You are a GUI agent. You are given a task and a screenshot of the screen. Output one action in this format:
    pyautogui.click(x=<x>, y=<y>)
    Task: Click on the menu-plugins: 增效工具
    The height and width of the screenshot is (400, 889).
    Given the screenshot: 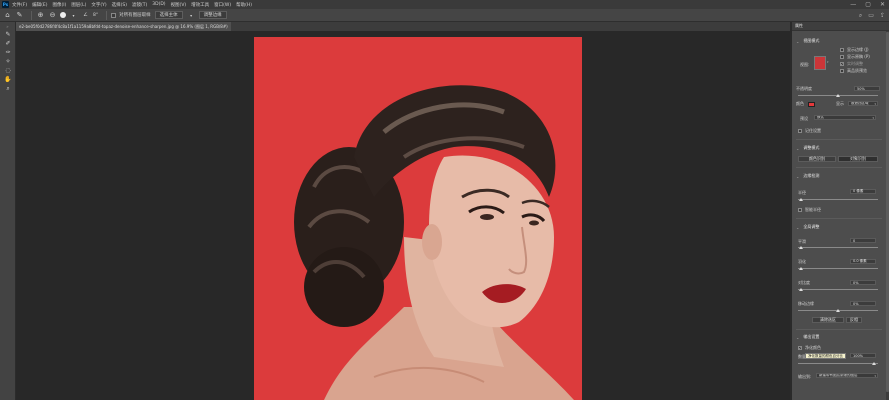 What is the action you would take?
    pyautogui.click(x=200, y=5)
    